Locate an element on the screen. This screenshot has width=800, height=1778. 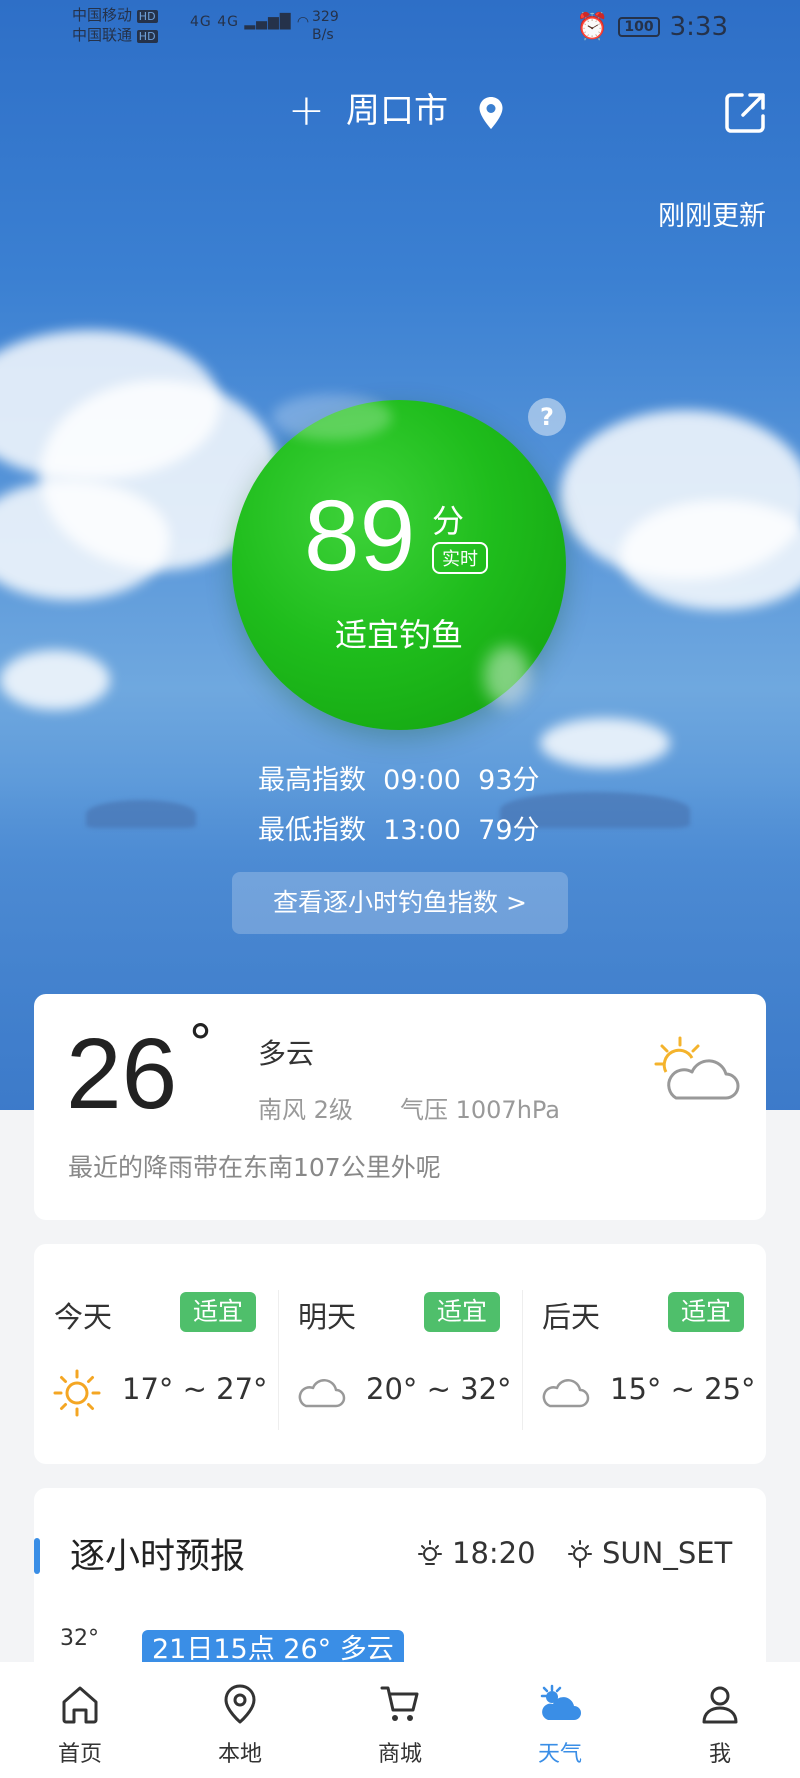
sunset-label: SUN_SET is located at coordinates (667, 1553).